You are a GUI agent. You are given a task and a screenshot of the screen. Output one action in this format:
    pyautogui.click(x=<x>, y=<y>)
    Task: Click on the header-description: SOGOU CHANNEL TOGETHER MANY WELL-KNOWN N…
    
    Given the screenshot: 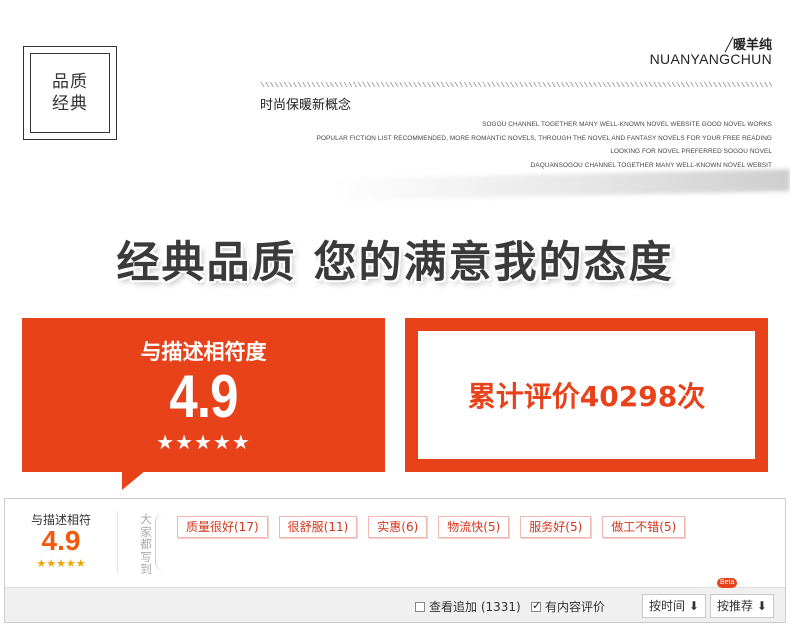 What is the action you would take?
    pyautogui.click(x=544, y=145)
    